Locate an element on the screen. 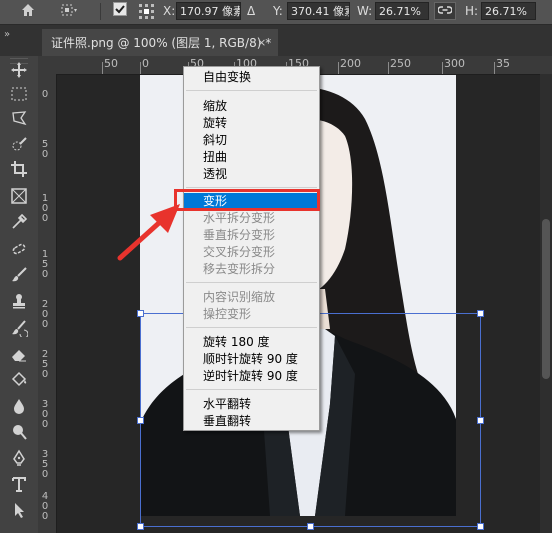  document-title: 证件照.png @ 100% (图层 1, RGB/8) * is located at coordinates (161, 43).